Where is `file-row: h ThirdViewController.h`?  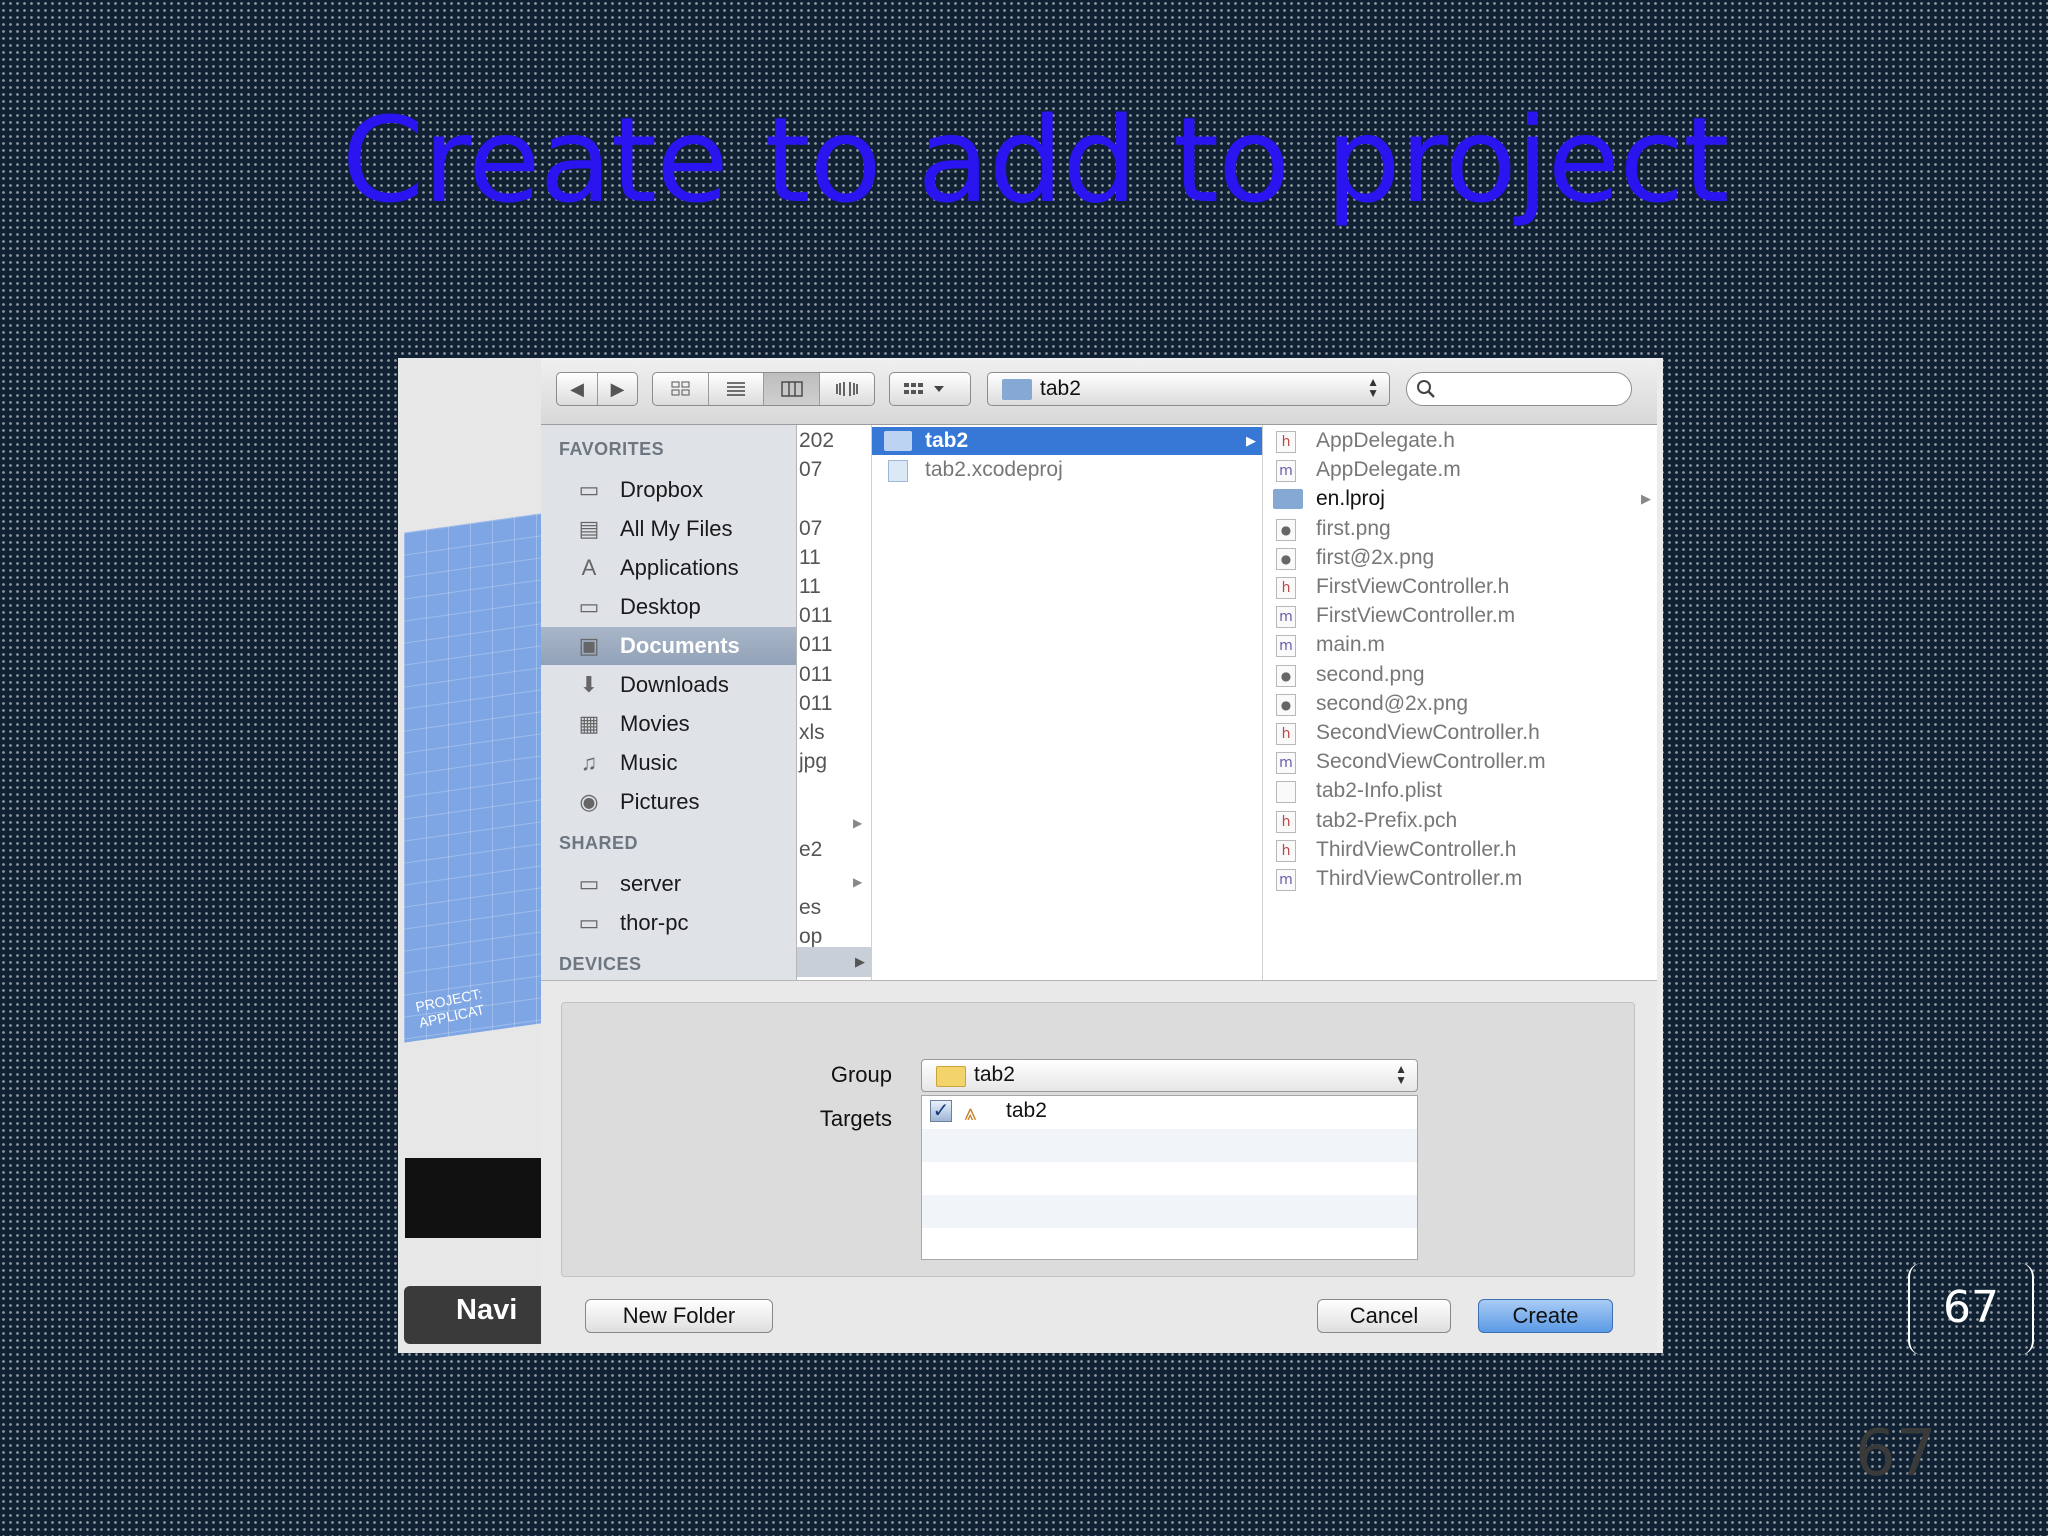
file-row: h ThirdViewController.h is located at coordinates (1460, 850).